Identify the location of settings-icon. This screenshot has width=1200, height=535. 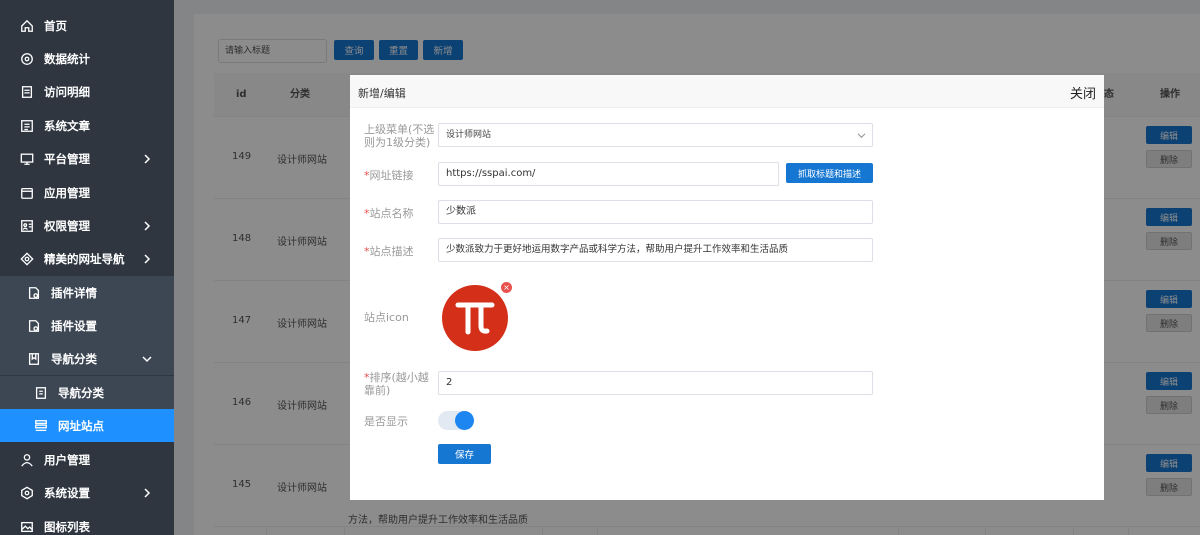
(27, 493).